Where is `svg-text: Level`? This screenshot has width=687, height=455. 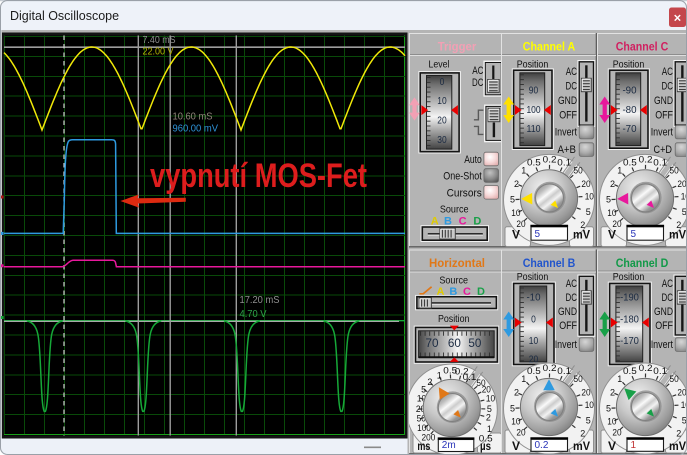 svg-text: Level is located at coordinates (439, 64).